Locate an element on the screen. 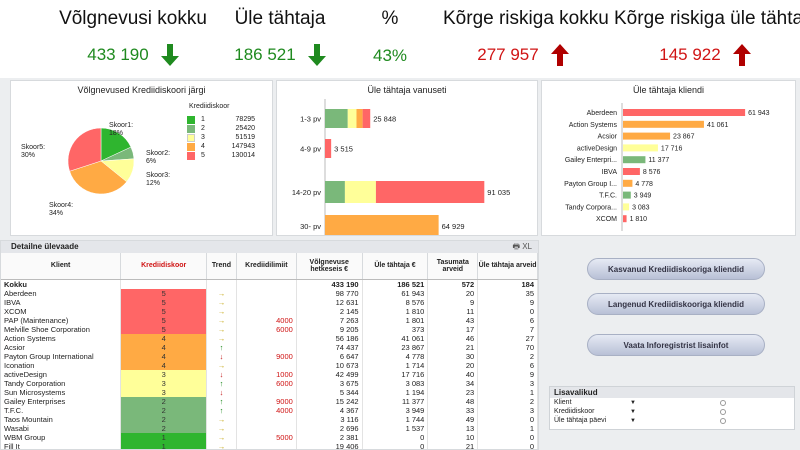  table-row: Tandy Corporation 3 ↑ 6000 3 675 3 083 34 3 is located at coordinates (269, 383).